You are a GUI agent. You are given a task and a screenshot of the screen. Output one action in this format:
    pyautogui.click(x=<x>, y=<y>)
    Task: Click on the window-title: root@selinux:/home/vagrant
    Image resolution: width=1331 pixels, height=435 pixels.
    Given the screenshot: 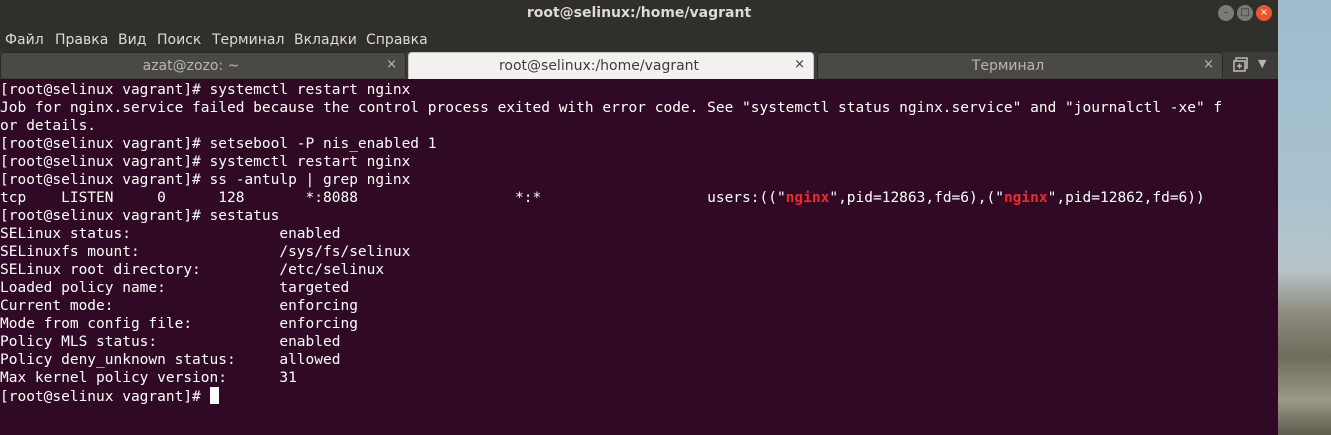 What is the action you would take?
    pyautogui.click(x=639, y=13)
    